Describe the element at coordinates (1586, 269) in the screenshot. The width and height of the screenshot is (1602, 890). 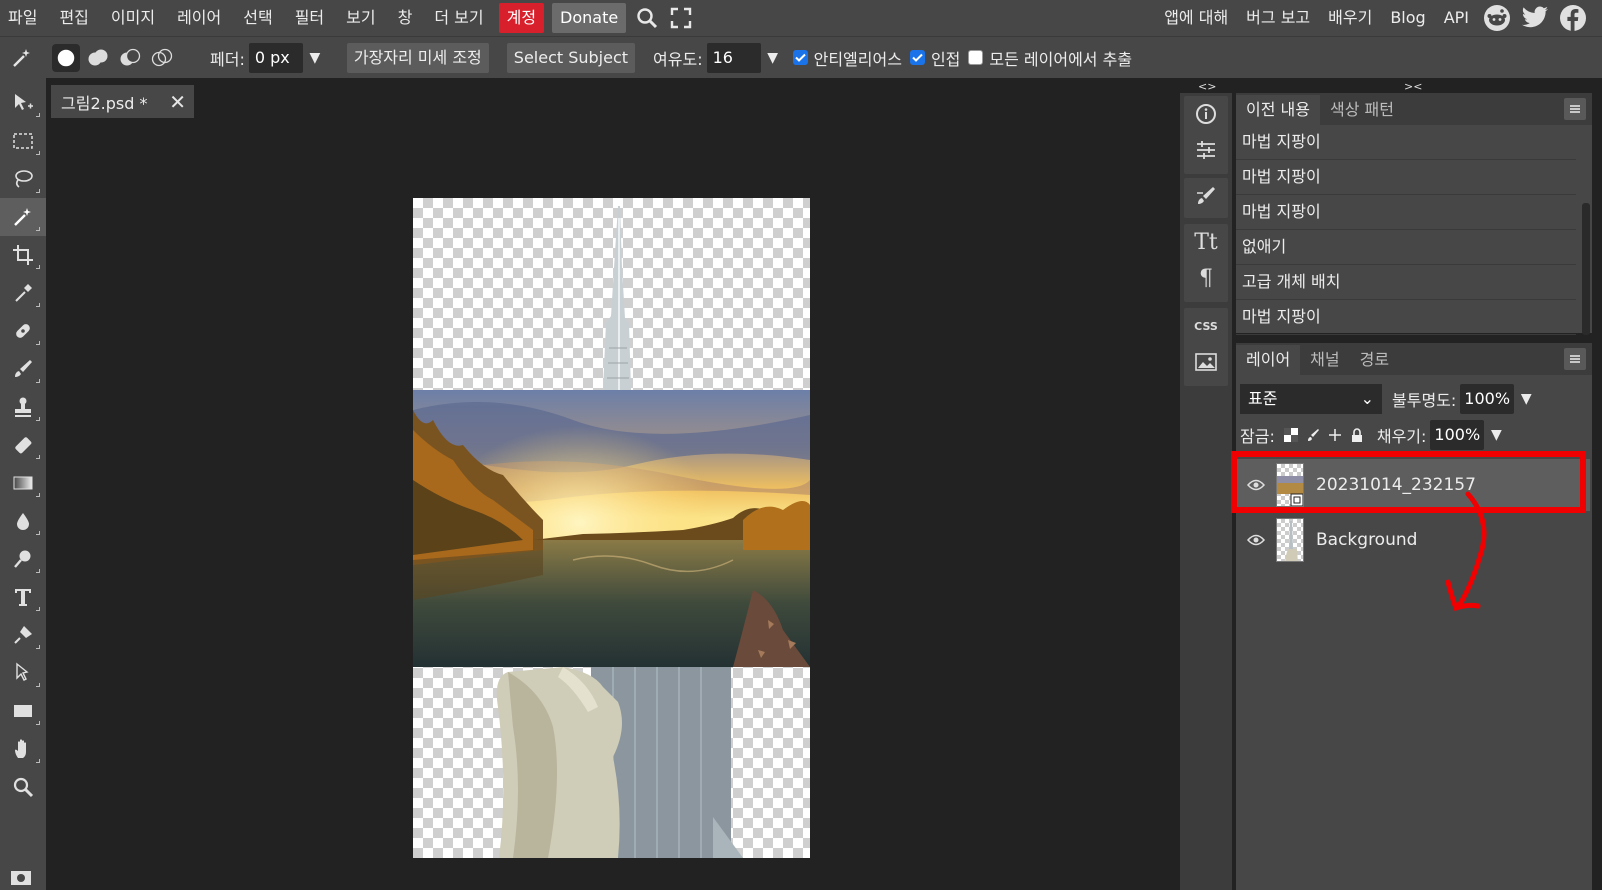
I see `history-scrollbar` at that location.